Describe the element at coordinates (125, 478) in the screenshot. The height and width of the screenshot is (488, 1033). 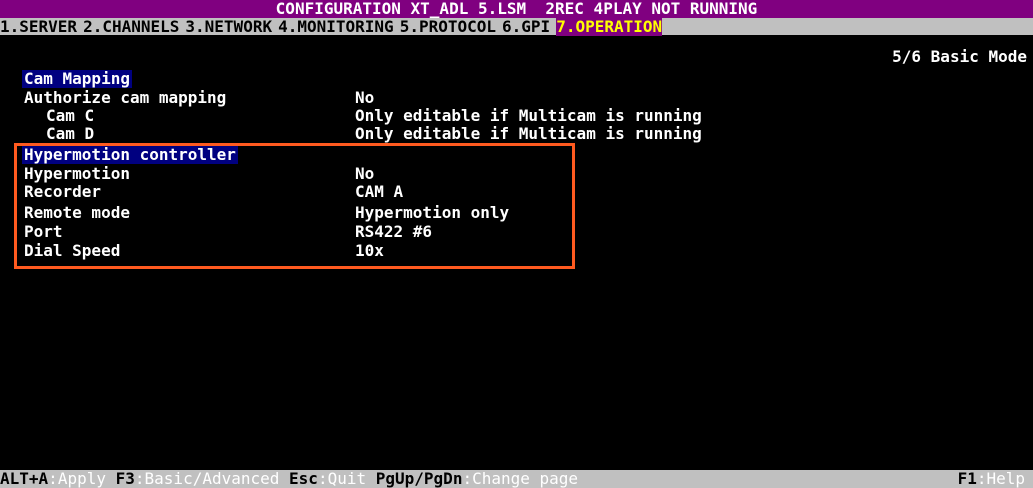
I see `mode-key: F3` at that location.